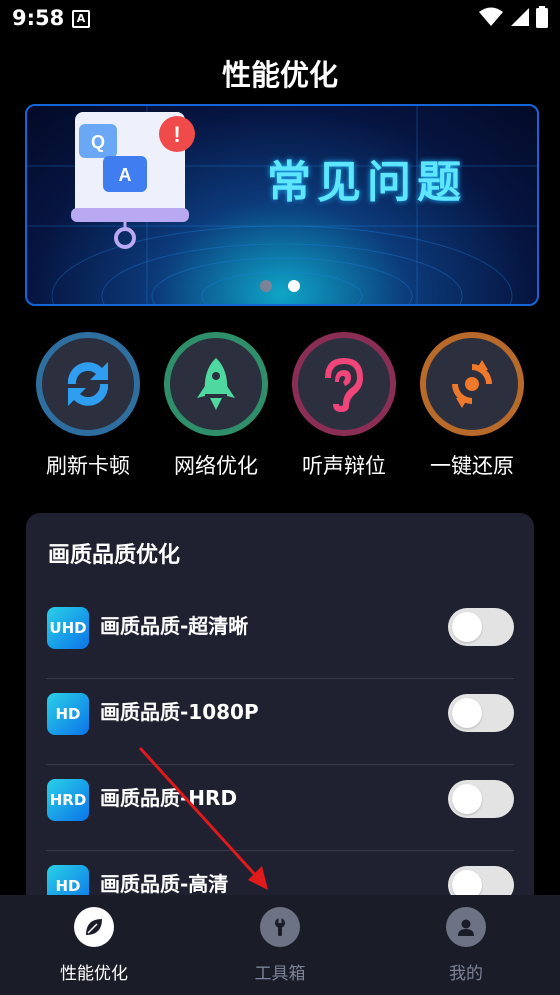 This screenshot has height=995, width=560. I want to click on quality-row-label: 画质品质-HRD, so click(169, 798).